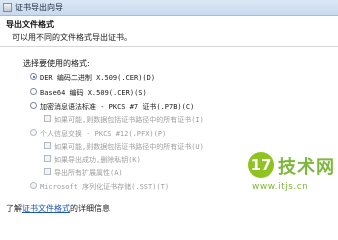  I want to click on option-der: DER 编码二进制 X.509(.CER)(D), so click(92, 77).